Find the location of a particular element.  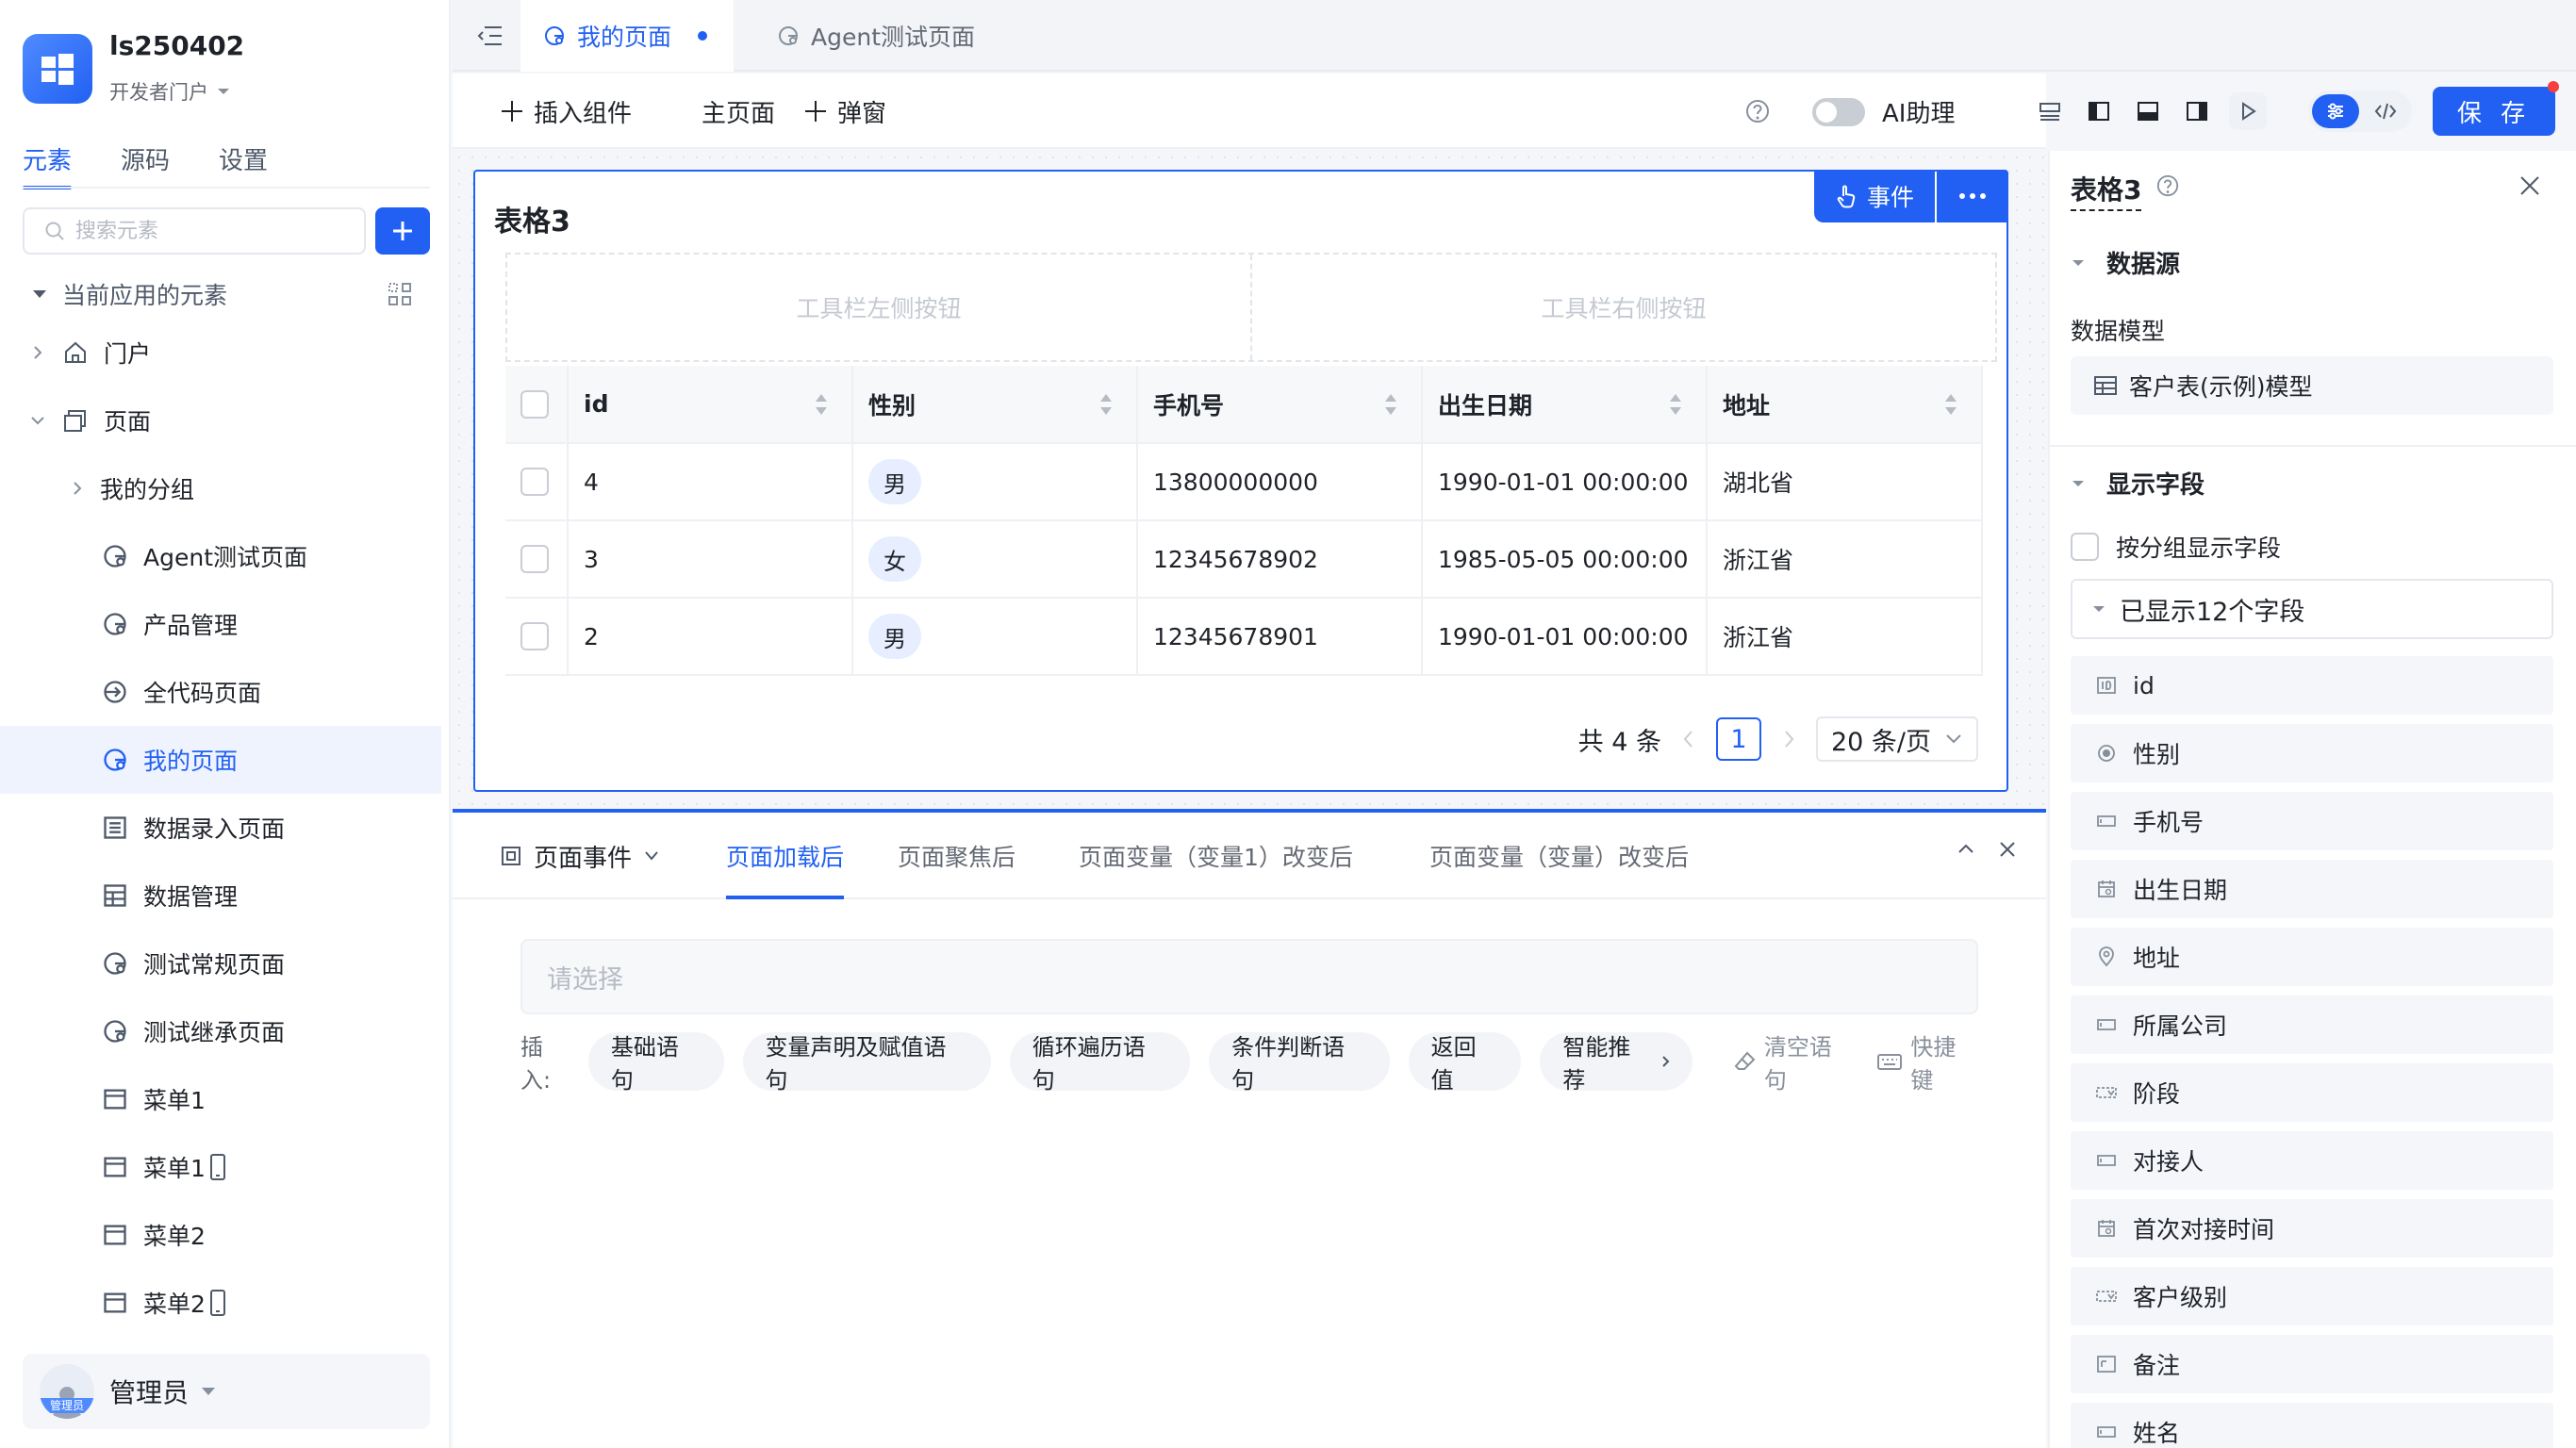

shown-fields-toggle: 已显示12个字段 is located at coordinates (2312, 609).